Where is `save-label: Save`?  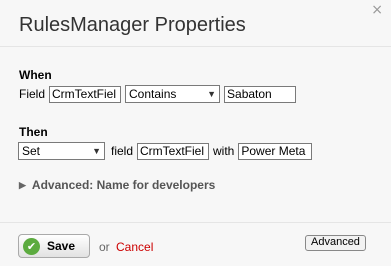
save-label: Save is located at coordinates (61, 246).